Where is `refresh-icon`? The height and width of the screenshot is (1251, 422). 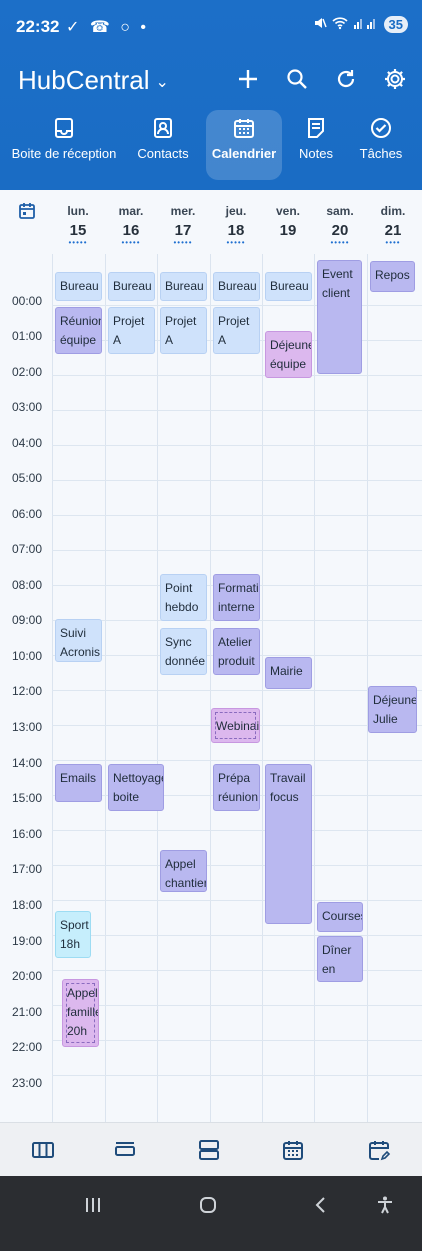
refresh-icon is located at coordinates (346, 79).